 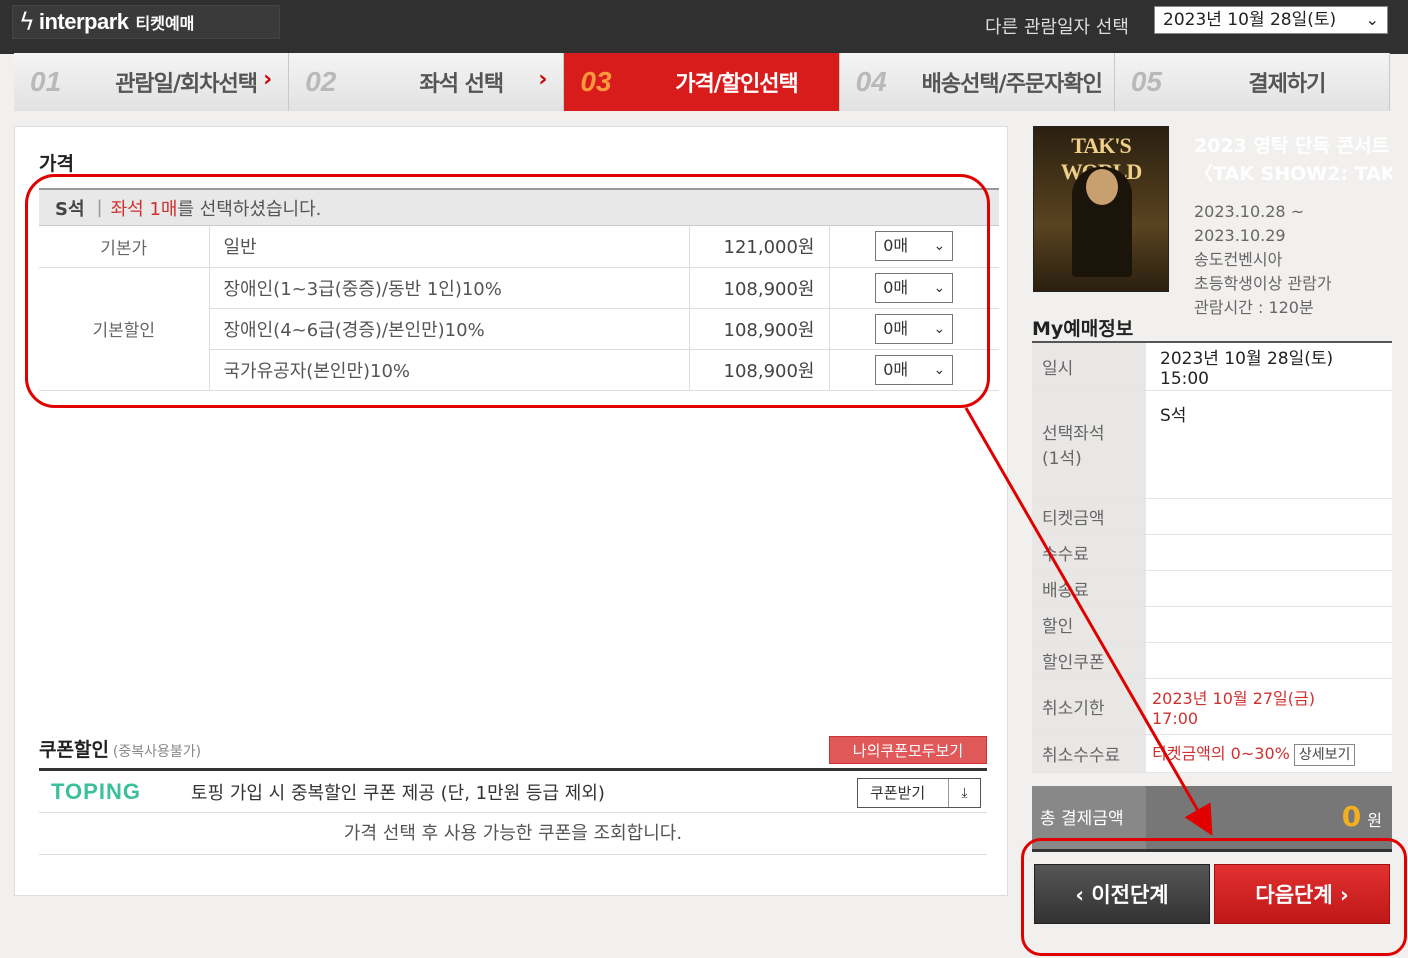 I want to click on datetime-value: 2023년 10월 28일(토) 15:00, so click(x=1269, y=366).